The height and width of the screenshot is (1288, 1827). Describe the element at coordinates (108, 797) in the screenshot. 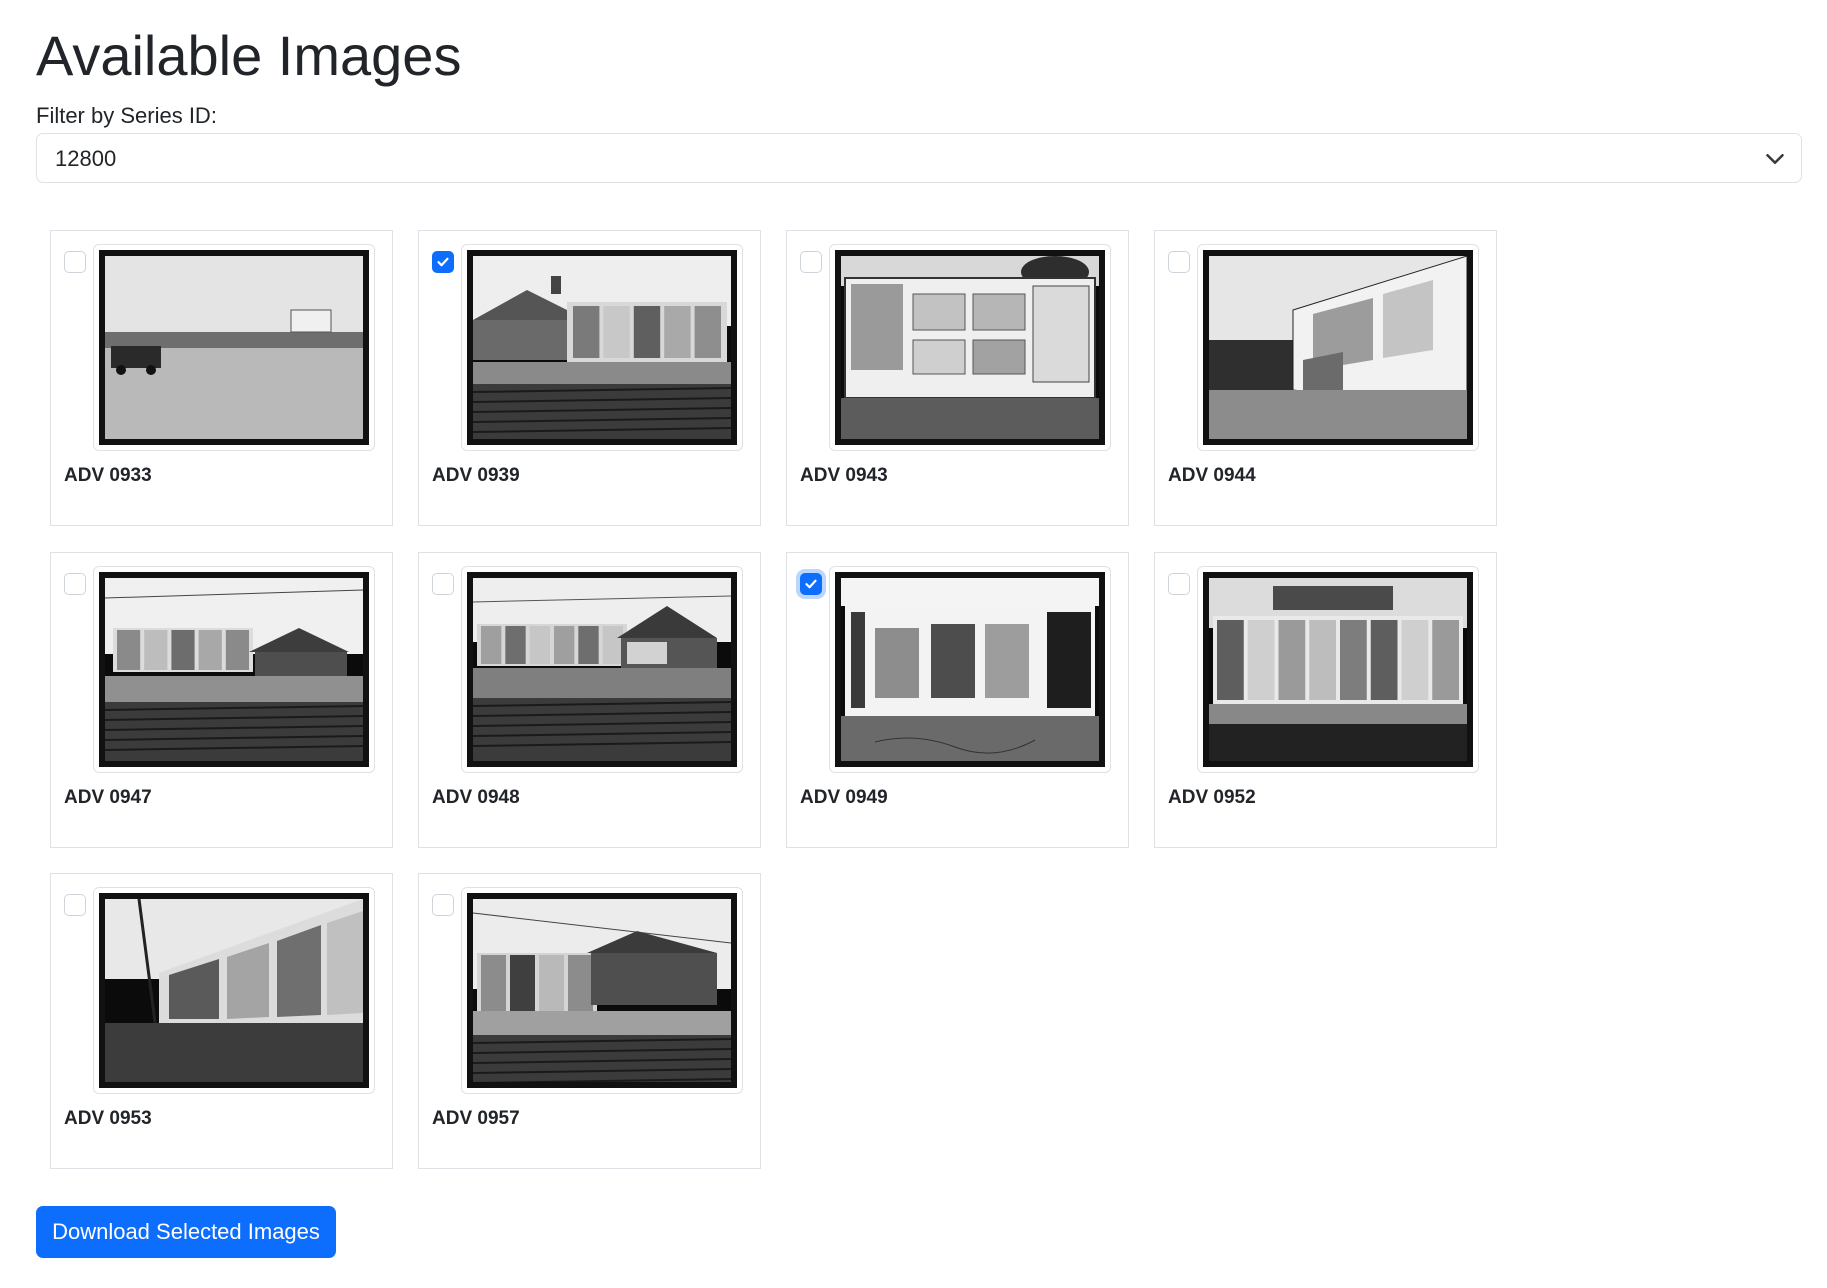

I see `image-caption: ADV 0947` at that location.